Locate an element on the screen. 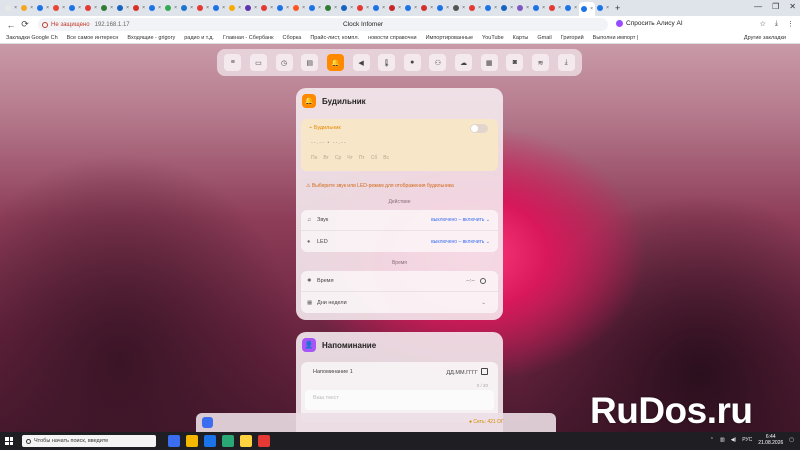 The image size is (800, 450). new-tab-button: + is located at coordinates (617, 8).